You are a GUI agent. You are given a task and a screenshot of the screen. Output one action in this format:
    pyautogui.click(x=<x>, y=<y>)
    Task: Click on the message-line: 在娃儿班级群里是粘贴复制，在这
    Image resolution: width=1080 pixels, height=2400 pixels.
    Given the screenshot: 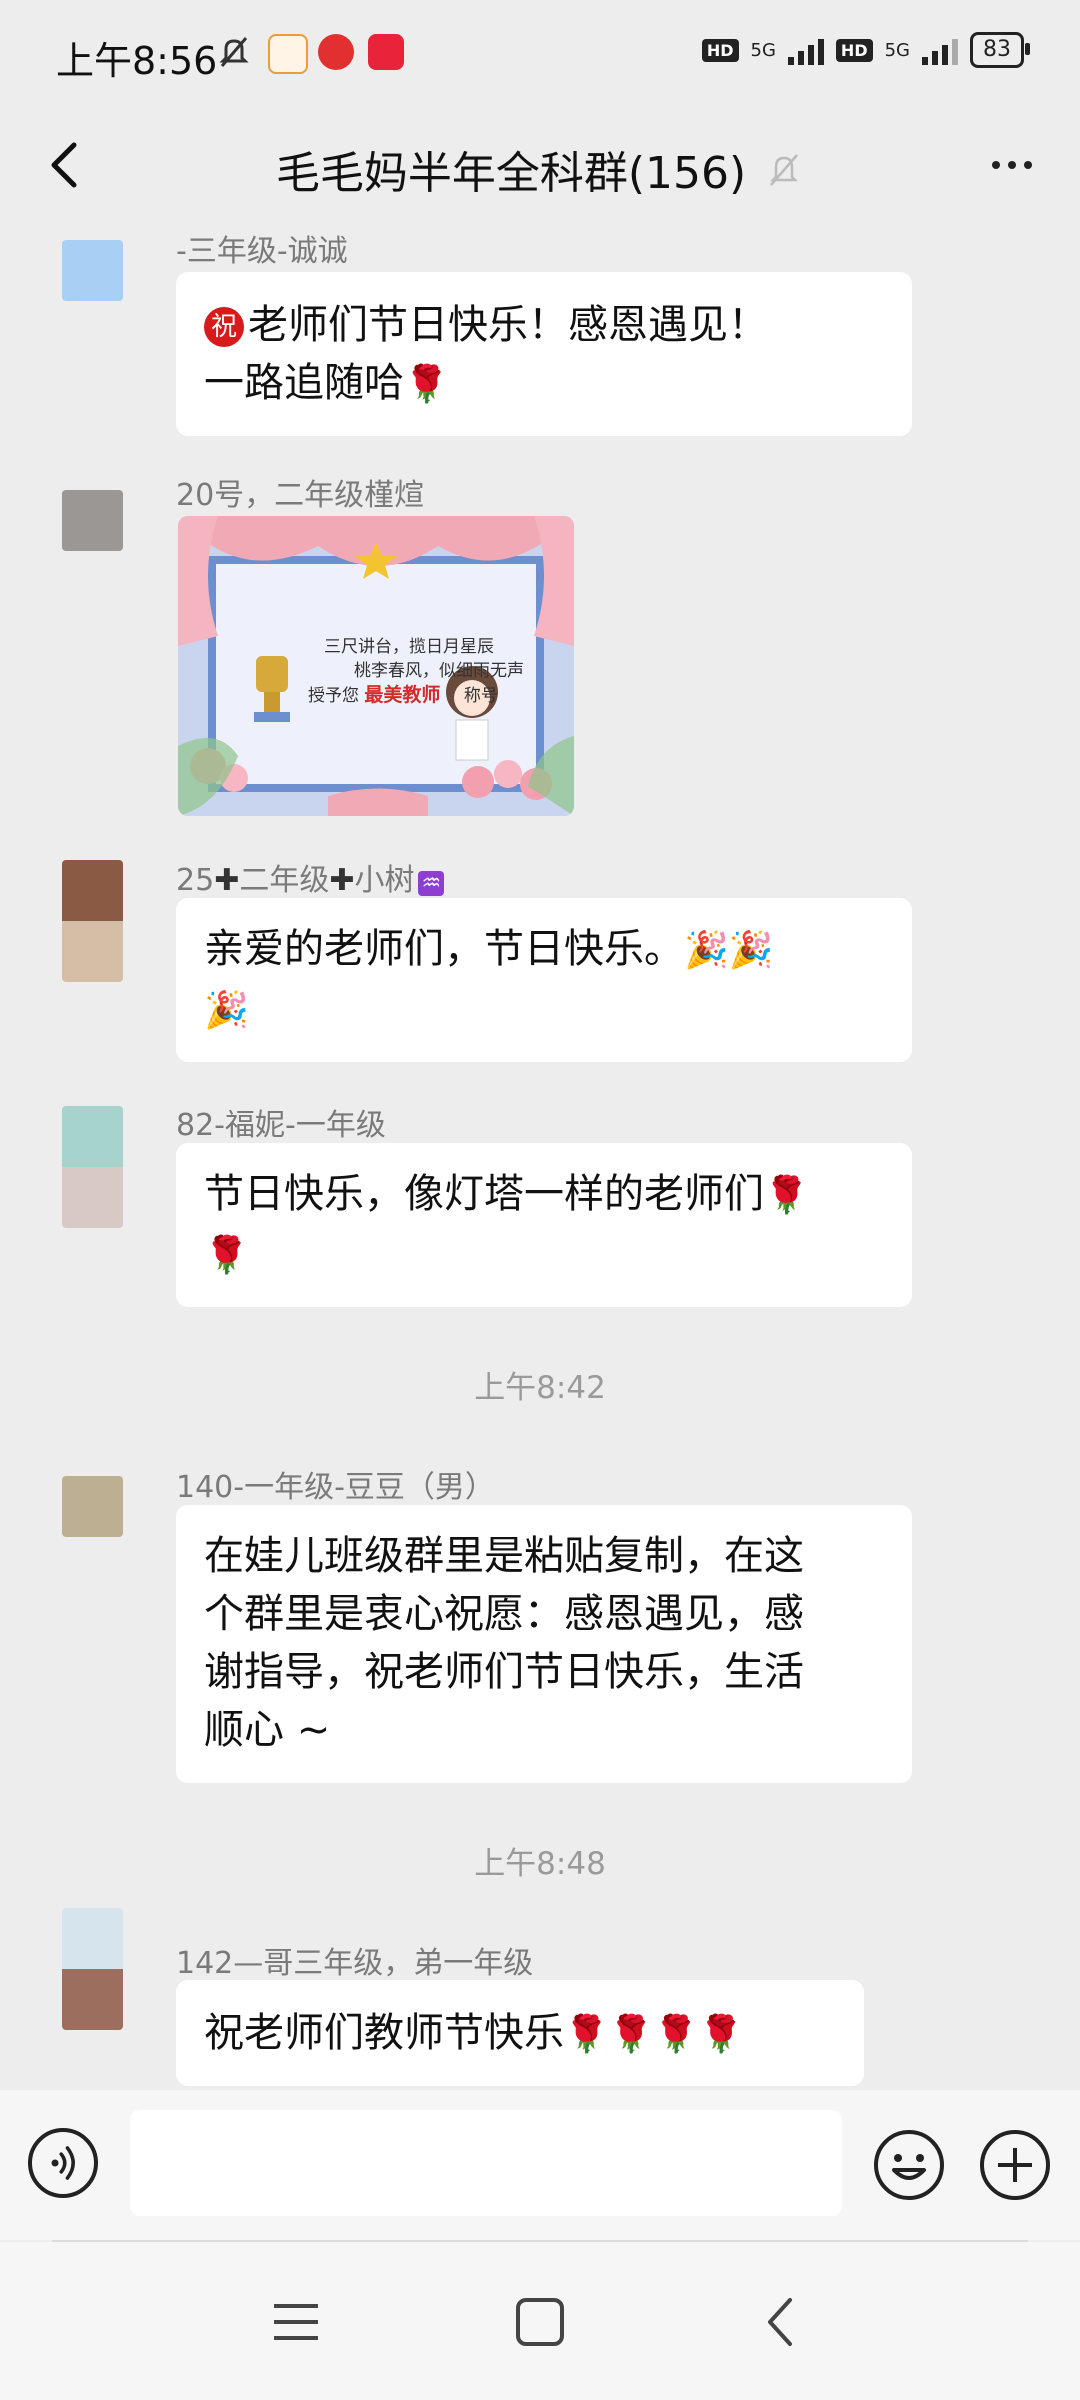 What is the action you would take?
    pyautogui.click(x=504, y=1556)
    